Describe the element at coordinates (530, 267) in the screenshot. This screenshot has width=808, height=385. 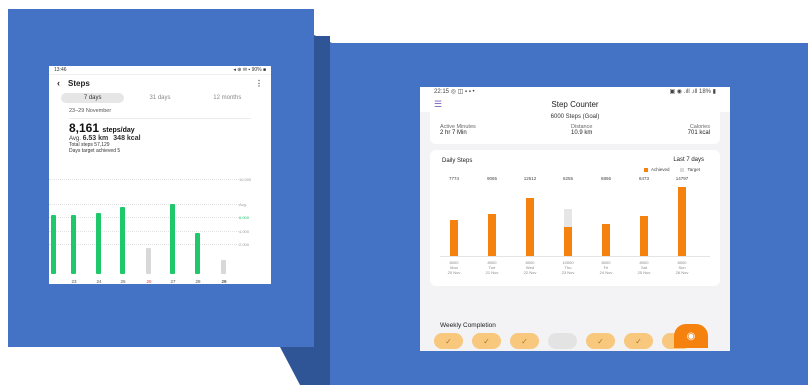
I see `x-tick-label: 8000 Wed 22 Nov` at that location.